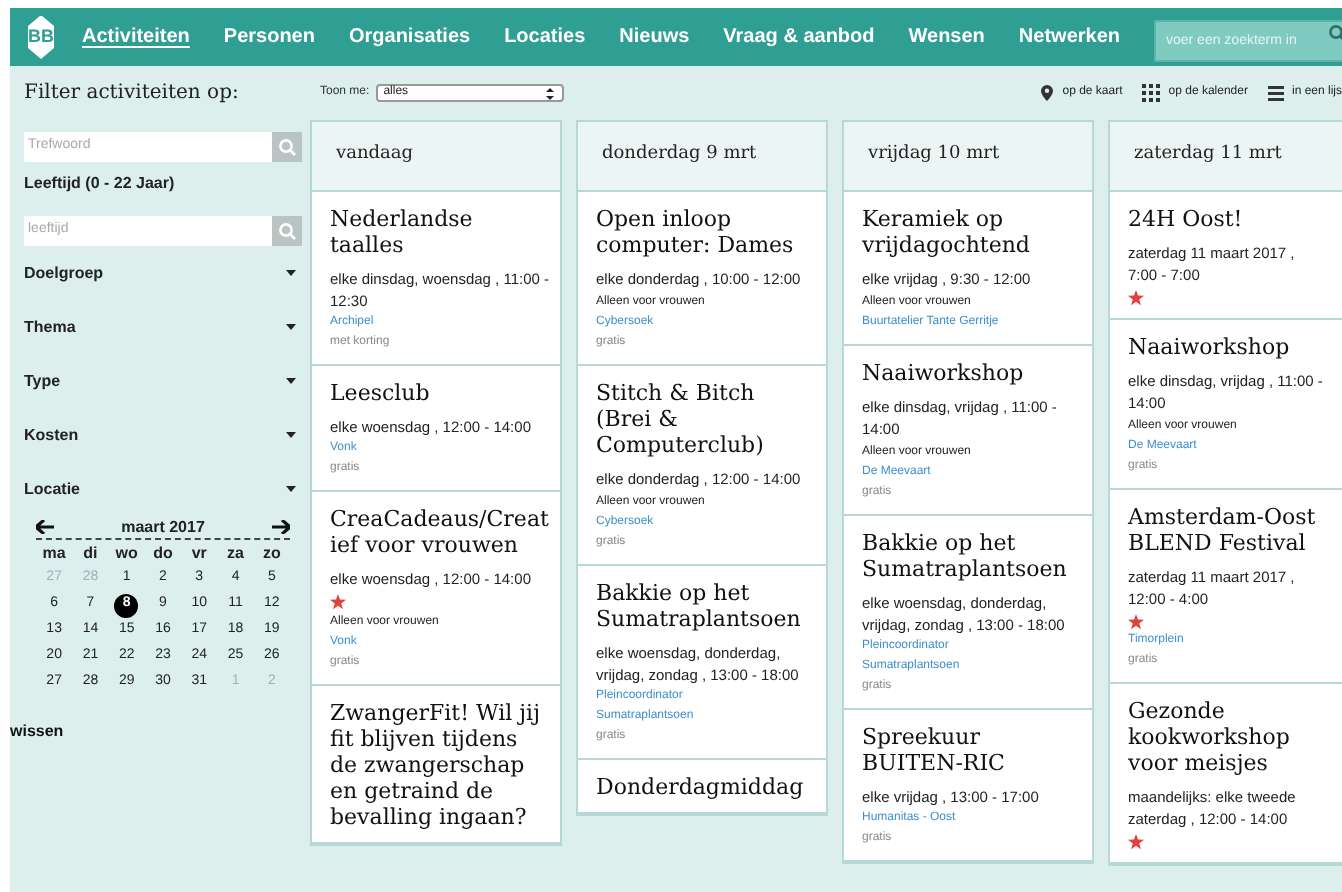  What do you see at coordinates (156, 732) in the screenshot?
I see `clear-link: wissen` at bounding box center [156, 732].